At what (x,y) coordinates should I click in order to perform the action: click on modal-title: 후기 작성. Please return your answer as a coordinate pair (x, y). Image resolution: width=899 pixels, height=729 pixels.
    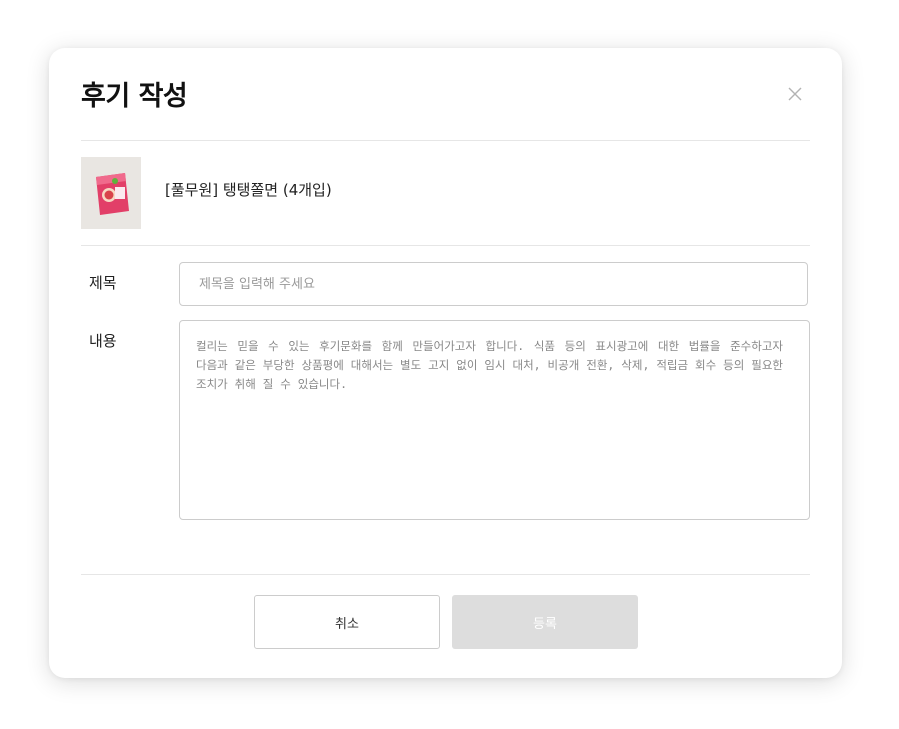
    Looking at the image, I should click on (134, 96).